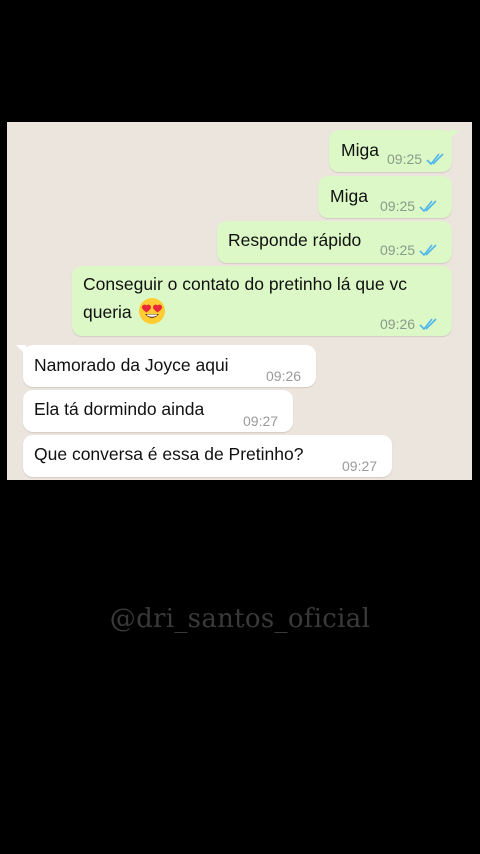 Image resolution: width=480 pixels, height=854 pixels. I want to click on message-incoming: Namorado da Joyce aqui 09:26, so click(166, 367).